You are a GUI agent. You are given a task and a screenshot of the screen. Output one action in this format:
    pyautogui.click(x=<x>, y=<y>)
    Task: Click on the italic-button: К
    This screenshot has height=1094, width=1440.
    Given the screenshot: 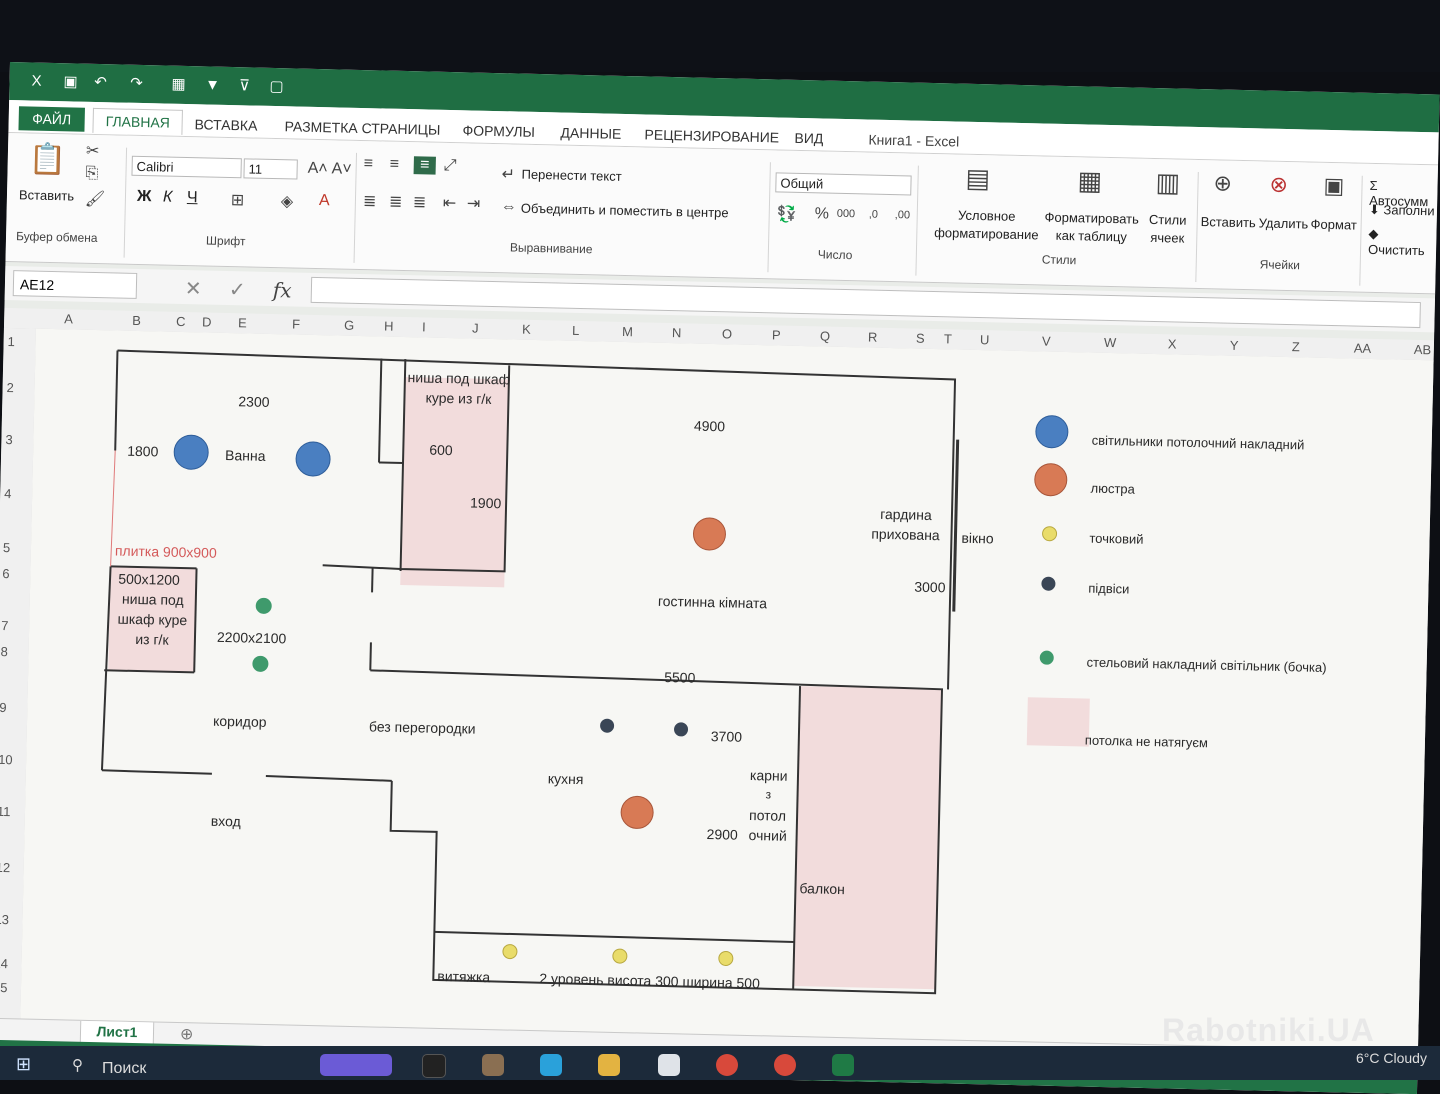 What is the action you would take?
    pyautogui.click(x=168, y=198)
    